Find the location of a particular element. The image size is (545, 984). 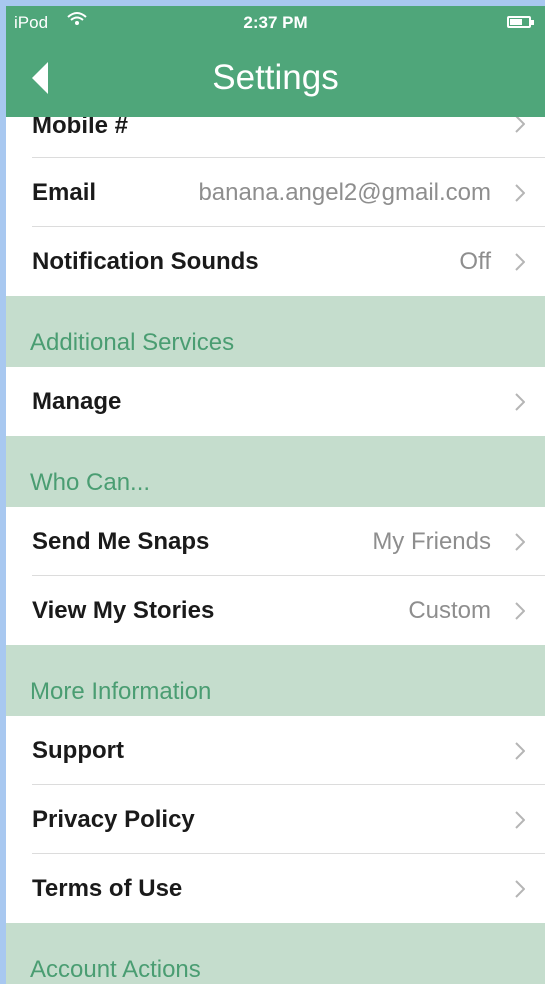

row-mobile-number: Mobile # is located at coordinates (275, 137).